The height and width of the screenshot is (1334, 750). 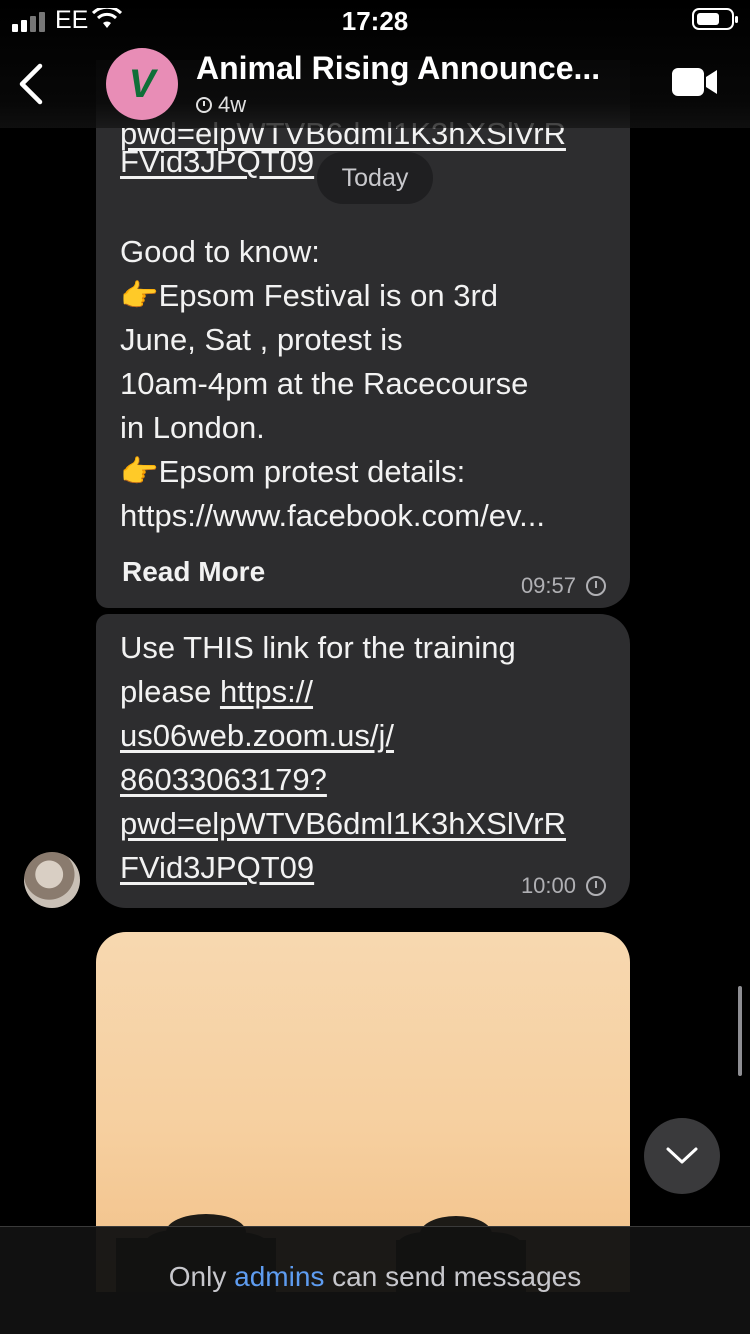 I want to click on message-link: 86033063179?, so click(x=223, y=780).